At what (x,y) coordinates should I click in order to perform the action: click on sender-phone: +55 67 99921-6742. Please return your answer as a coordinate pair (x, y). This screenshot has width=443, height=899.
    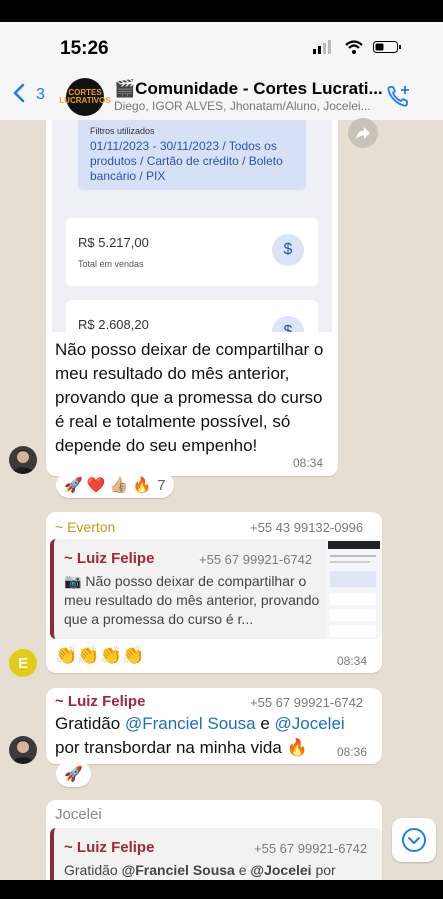
    Looking at the image, I should click on (307, 702).